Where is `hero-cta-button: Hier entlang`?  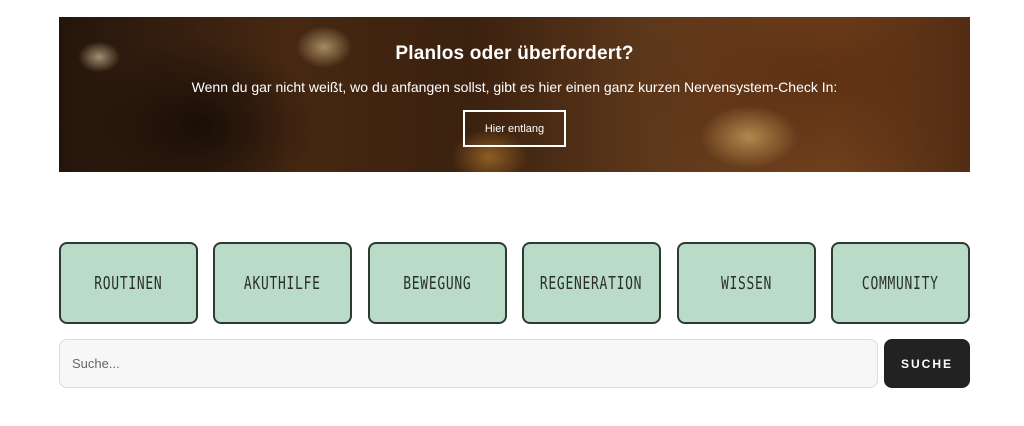 hero-cta-button: Hier entlang is located at coordinates (514, 128).